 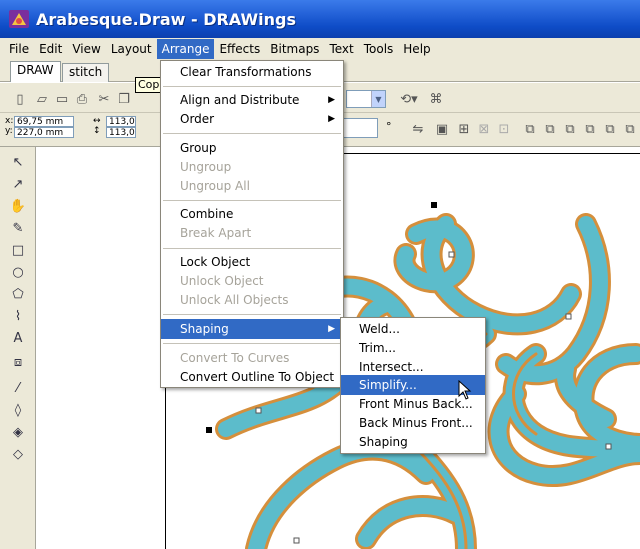 What do you see at coordinates (378, 99) in the screenshot?
I see `chevron-down-icon: ▼` at bounding box center [378, 99].